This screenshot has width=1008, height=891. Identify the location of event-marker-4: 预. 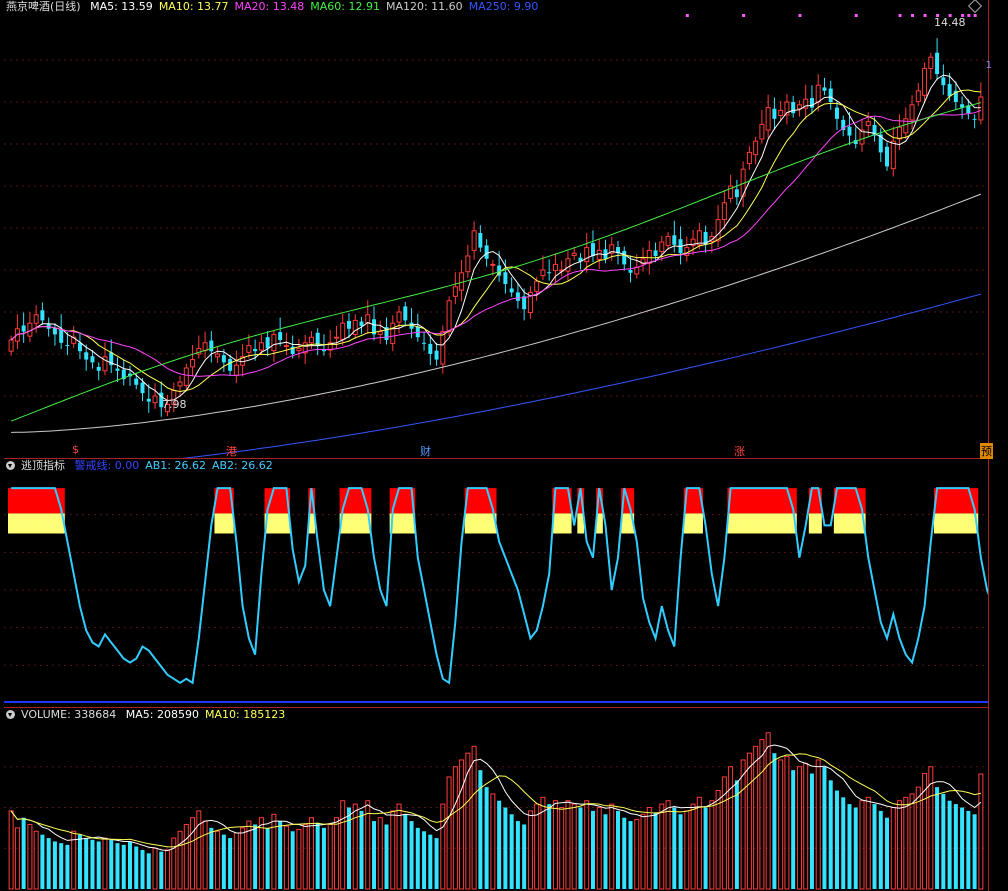
(986, 451).